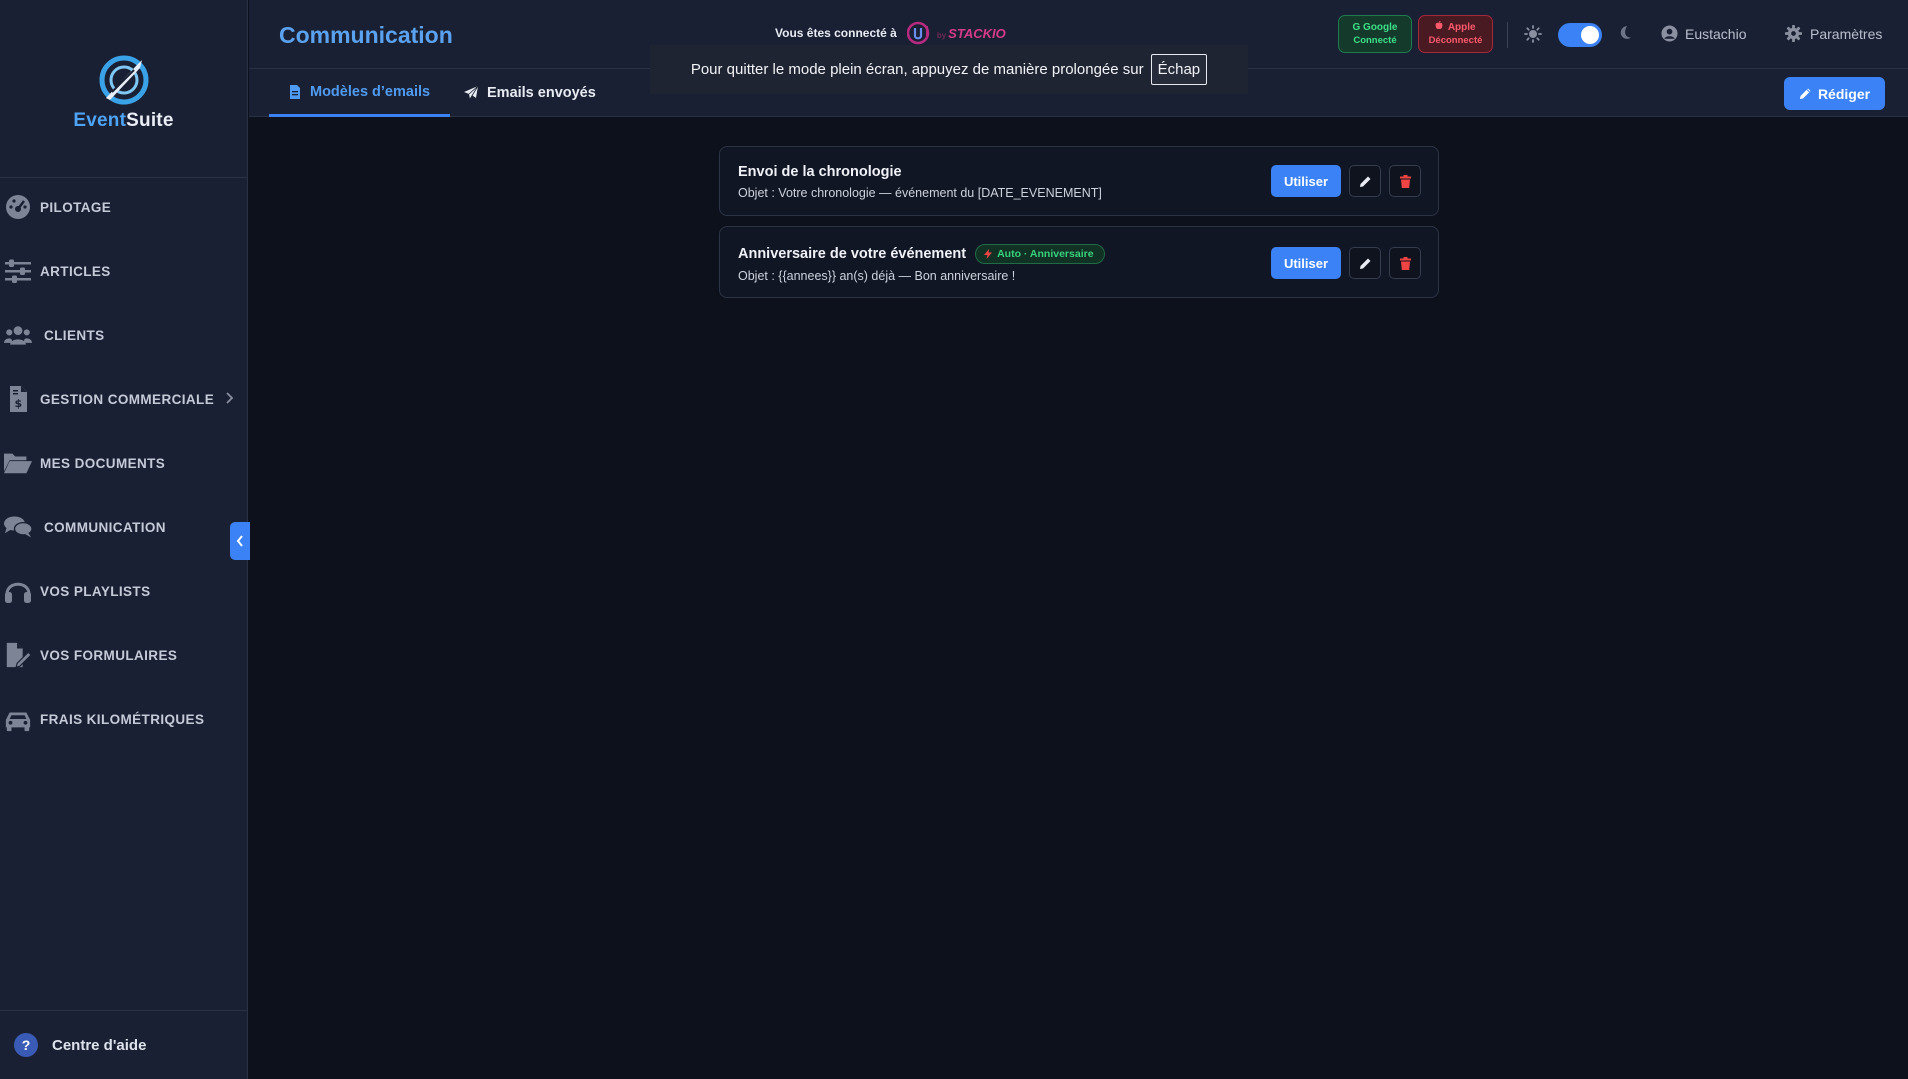 The image size is (1908, 1079). I want to click on apple-status: Déconnecté, so click(1455, 40).